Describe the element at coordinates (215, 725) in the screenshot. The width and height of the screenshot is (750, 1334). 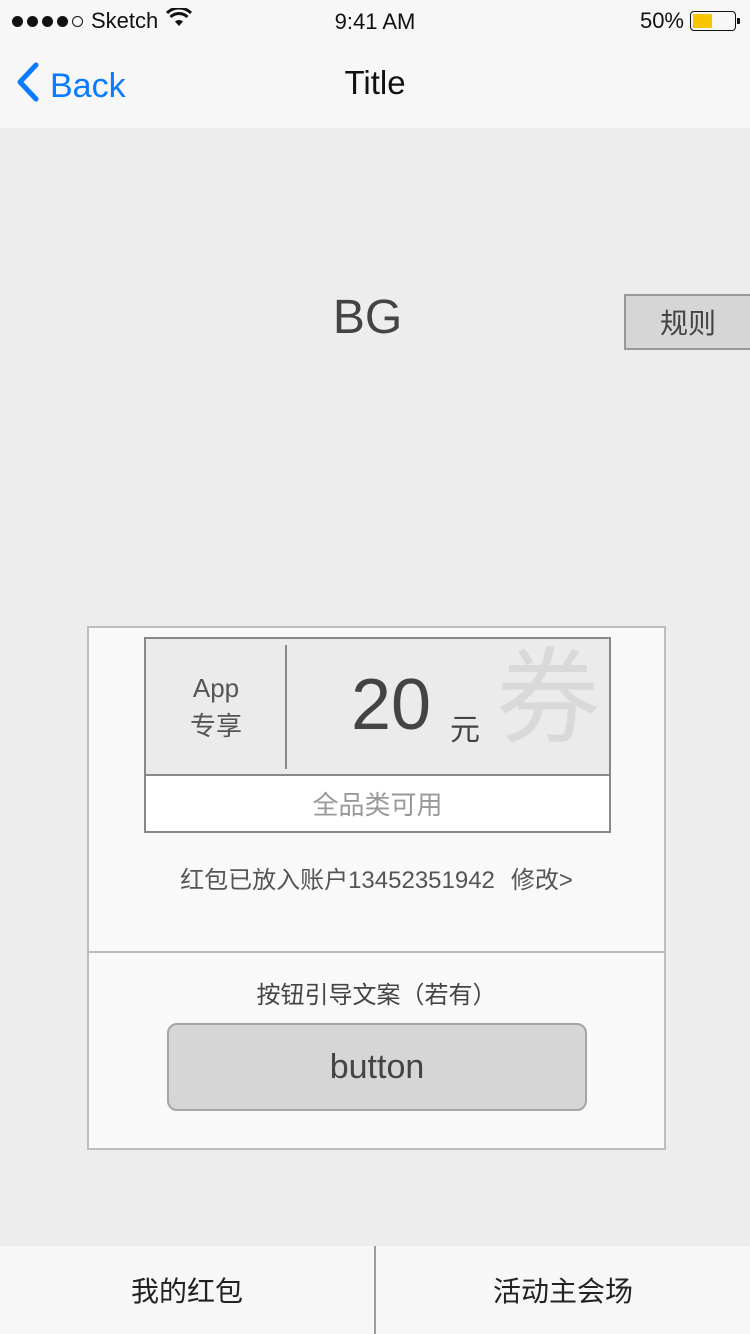
I see `coupon-tag-line2: 专享` at that location.